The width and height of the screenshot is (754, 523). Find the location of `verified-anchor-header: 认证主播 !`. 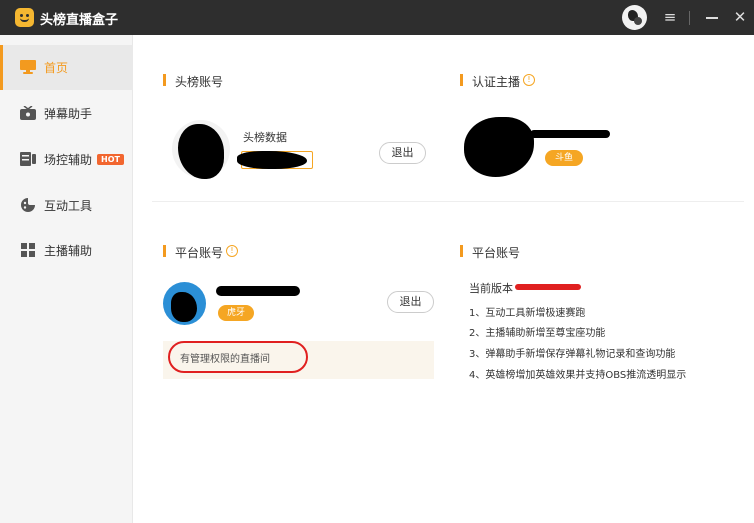

verified-anchor-header: 认证主播 ! is located at coordinates (520, 81).